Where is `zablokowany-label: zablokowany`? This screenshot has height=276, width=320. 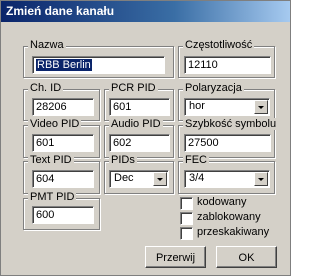 zablokowany-label: zablokowany is located at coordinates (229, 217).